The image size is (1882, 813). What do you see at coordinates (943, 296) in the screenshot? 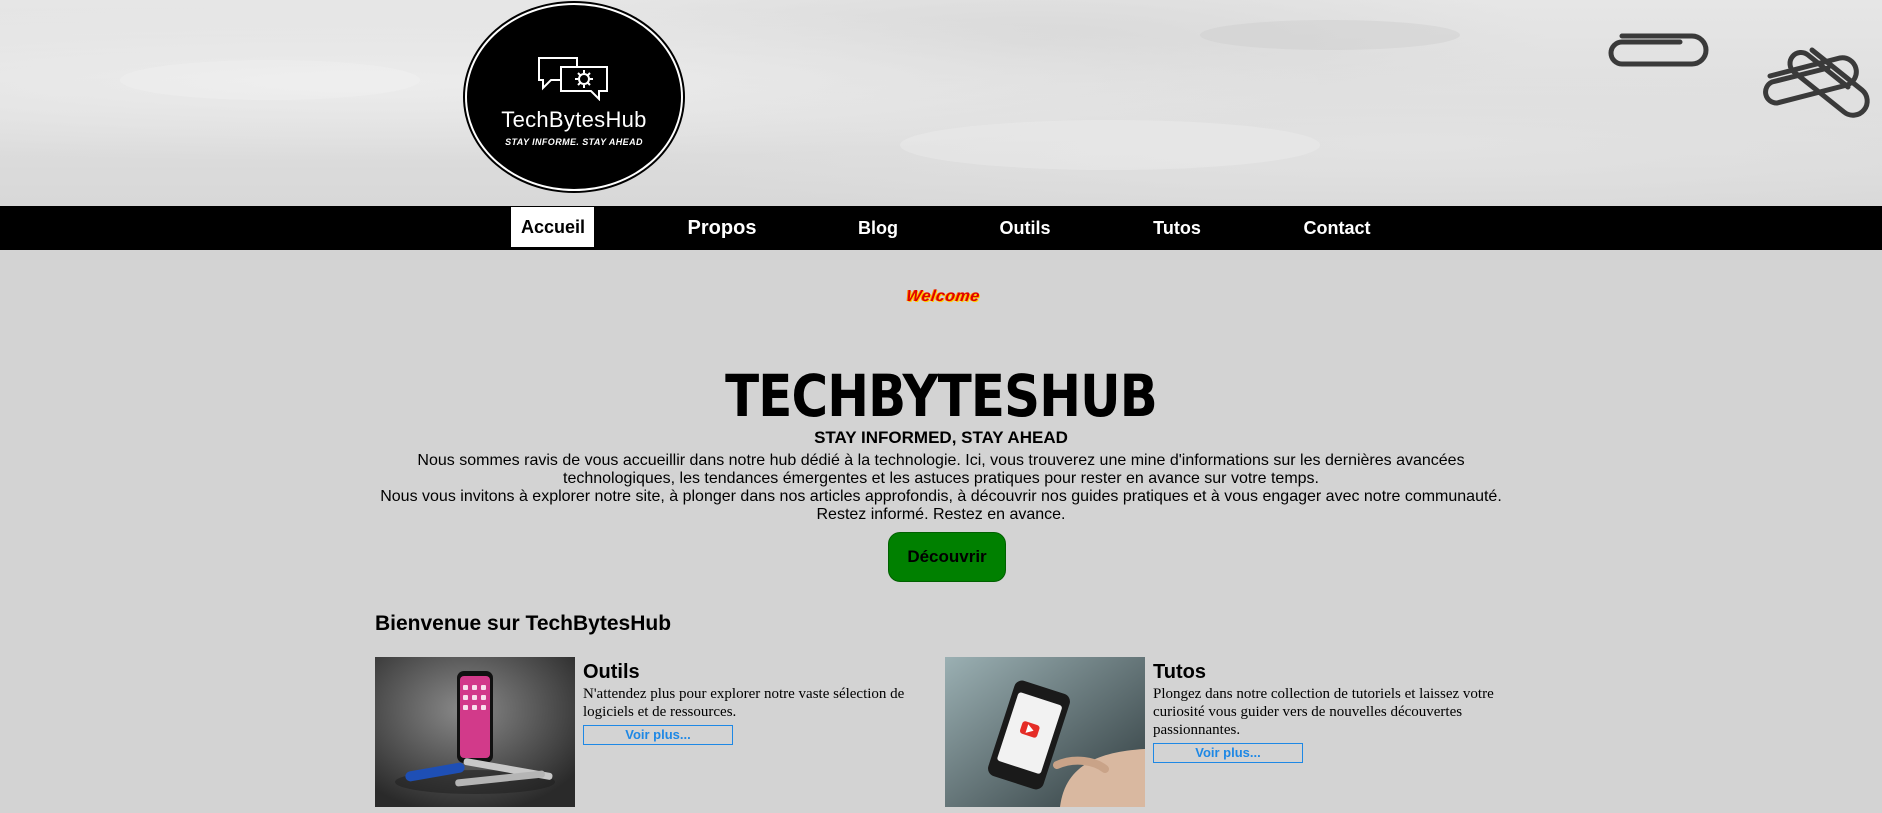
I see `welcome-animated-text: Welcome` at bounding box center [943, 296].